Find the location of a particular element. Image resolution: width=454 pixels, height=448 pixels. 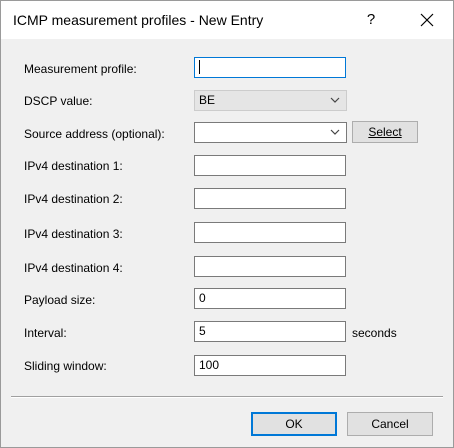

interval-label: Interval: is located at coordinates (45, 333).